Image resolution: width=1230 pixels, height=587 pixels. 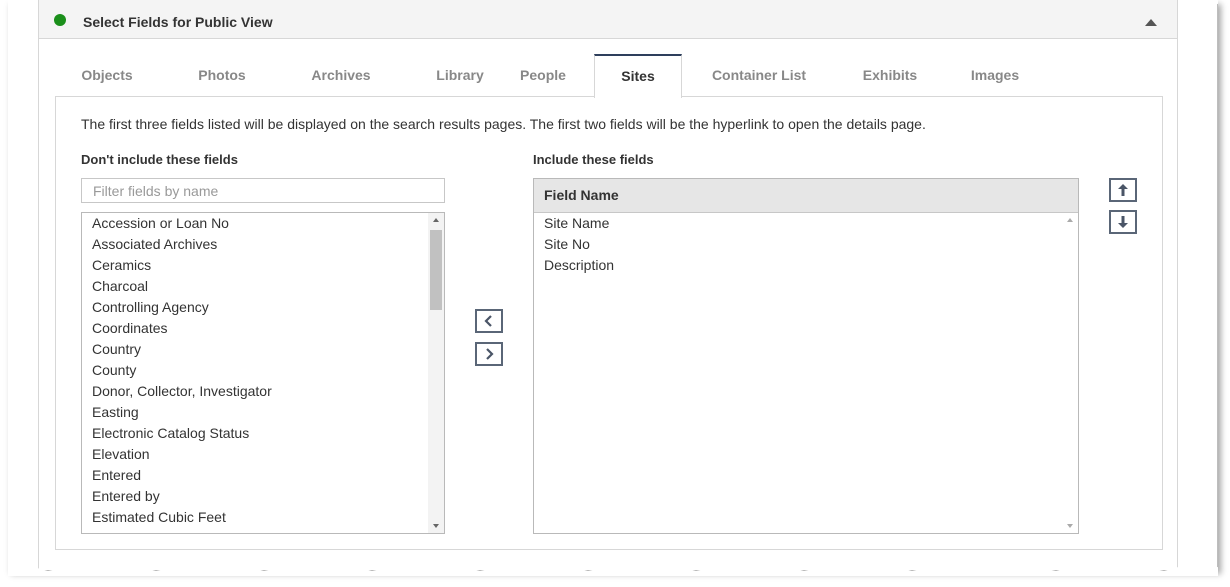 I want to click on move-to-excluded-button, so click(x=489, y=321).